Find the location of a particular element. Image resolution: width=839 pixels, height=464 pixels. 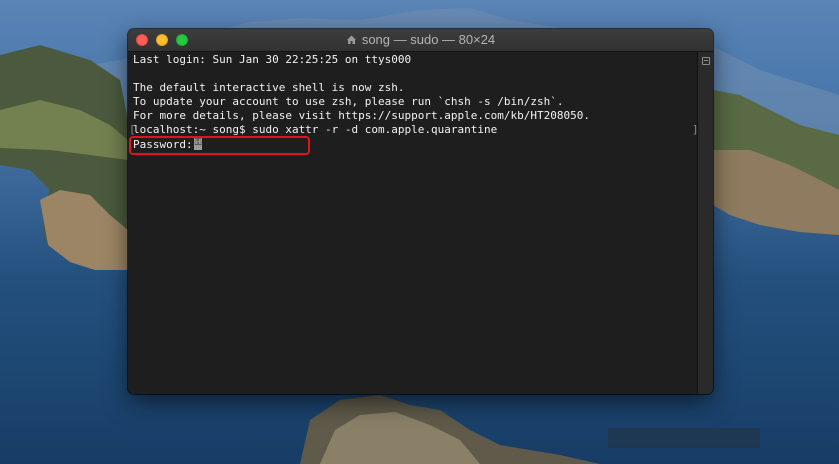

split-pane-icon is located at coordinates (706, 61).